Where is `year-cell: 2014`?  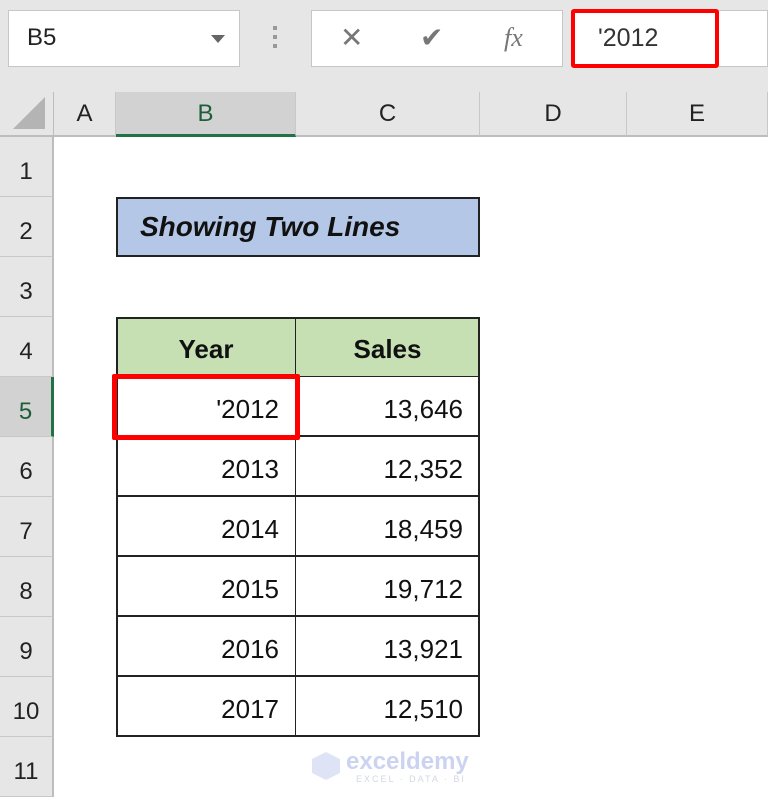
year-cell: 2014 is located at coordinates (206, 526).